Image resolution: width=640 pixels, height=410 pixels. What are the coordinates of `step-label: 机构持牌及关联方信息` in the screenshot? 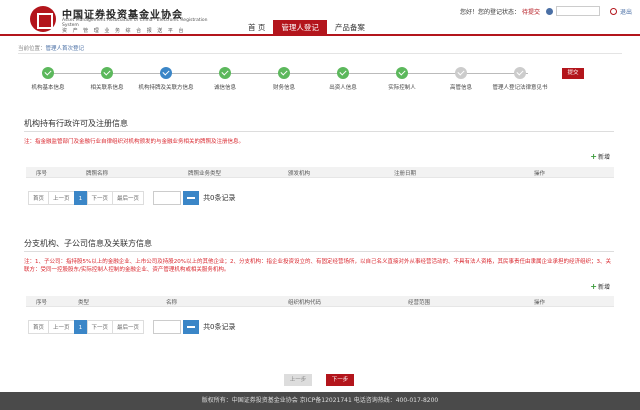 It's located at (166, 88).